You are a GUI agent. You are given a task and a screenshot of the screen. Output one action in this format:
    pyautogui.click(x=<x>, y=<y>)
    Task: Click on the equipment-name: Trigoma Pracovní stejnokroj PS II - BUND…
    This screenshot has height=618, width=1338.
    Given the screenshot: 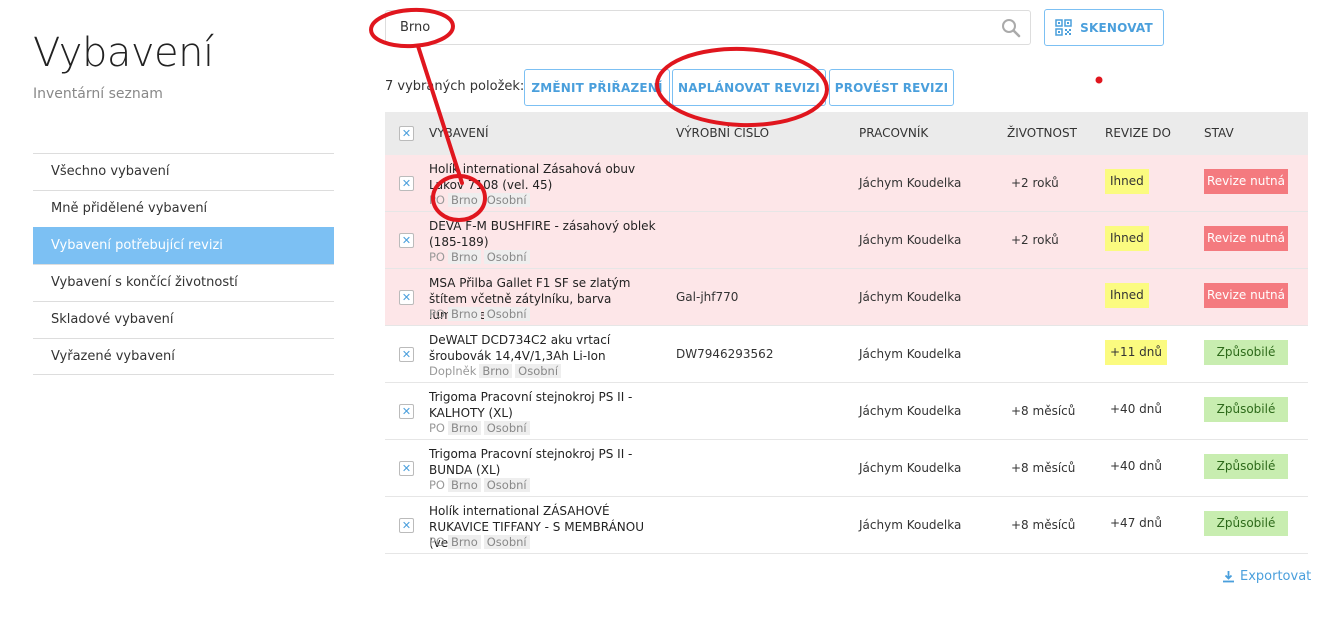 What is the action you would take?
    pyautogui.click(x=549, y=462)
    